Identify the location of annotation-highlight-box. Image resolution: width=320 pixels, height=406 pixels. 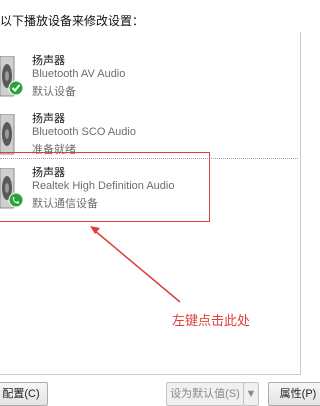
(105, 187).